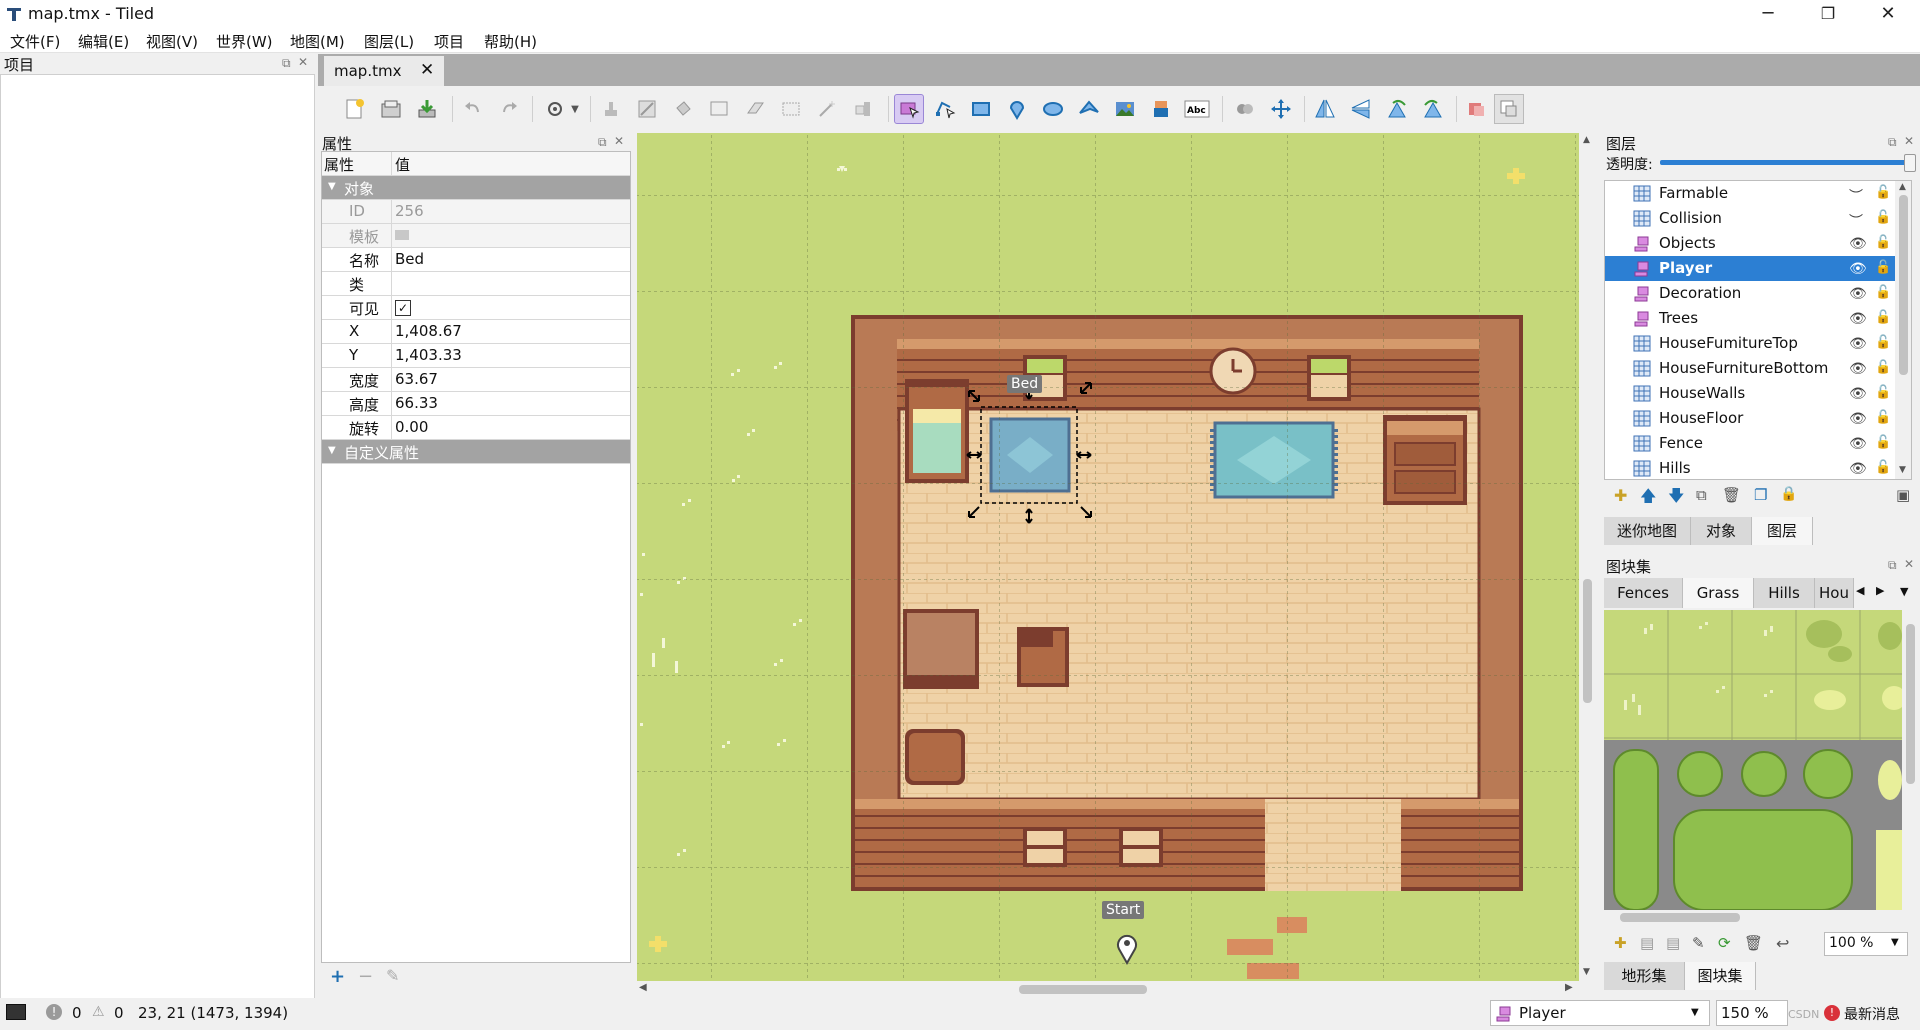  I want to click on property-value-name: Bed, so click(409, 259).